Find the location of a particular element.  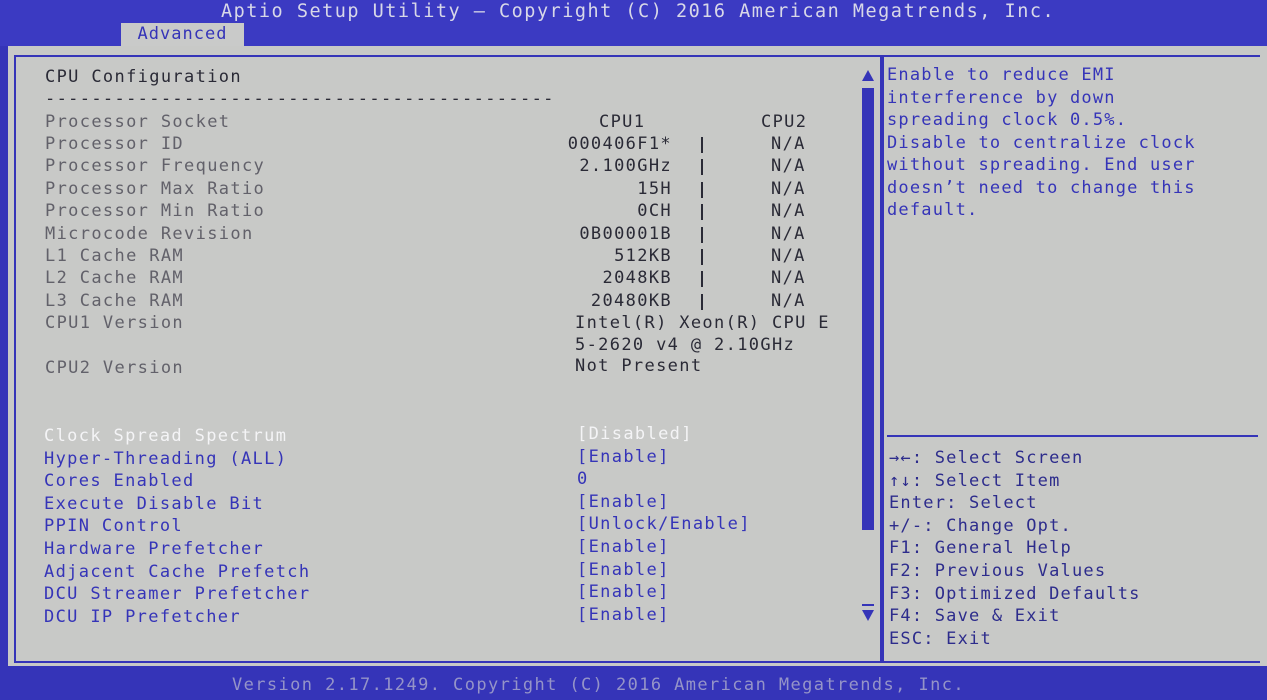

help-line: default. is located at coordinates (933, 210).